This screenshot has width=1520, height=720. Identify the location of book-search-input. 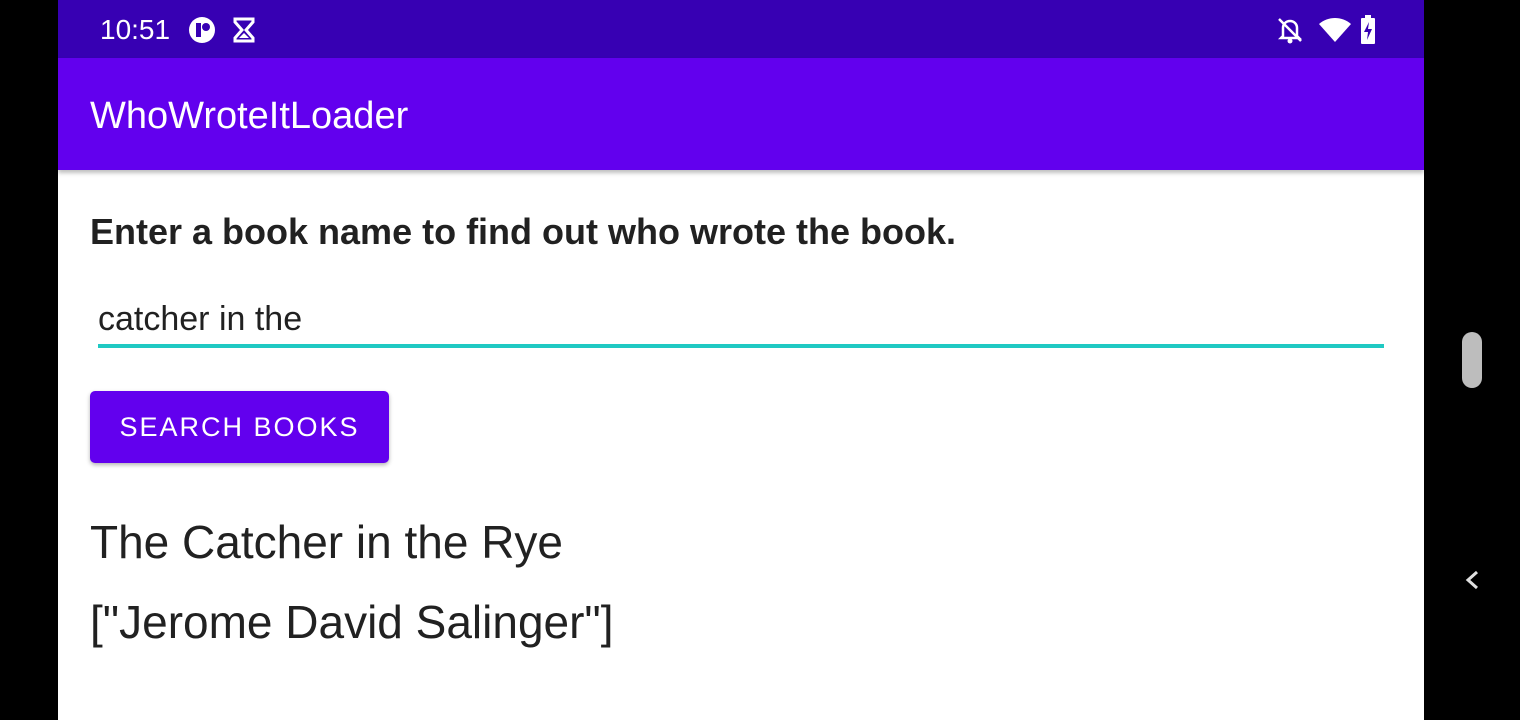
(741, 321).